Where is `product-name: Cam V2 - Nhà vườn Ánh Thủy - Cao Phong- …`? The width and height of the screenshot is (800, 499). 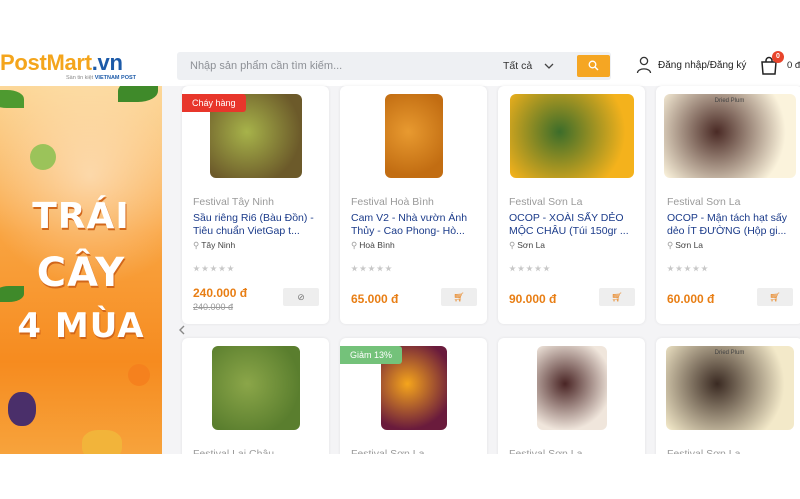 product-name: Cam V2 - Nhà vườn Ánh Thủy - Cao Phong- … is located at coordinates (417, 225).